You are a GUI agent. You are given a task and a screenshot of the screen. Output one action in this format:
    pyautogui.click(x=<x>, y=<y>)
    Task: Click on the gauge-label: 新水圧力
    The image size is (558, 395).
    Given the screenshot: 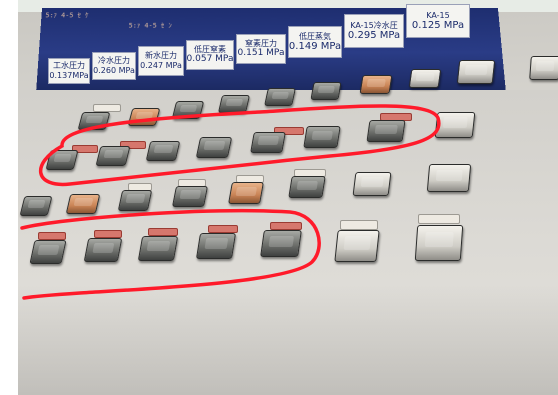 What is the action you would take?
    pyautogui.click(x=161, y=55)
    